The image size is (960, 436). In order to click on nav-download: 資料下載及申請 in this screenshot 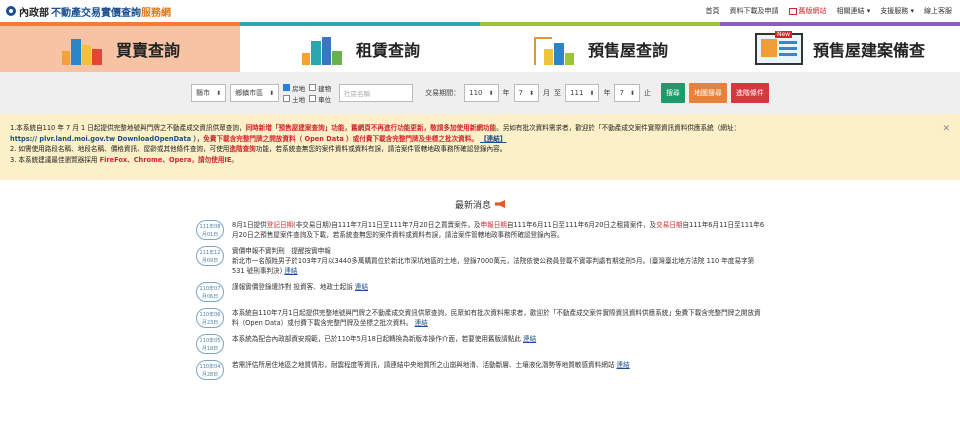, I will do `click(754, 11)`.